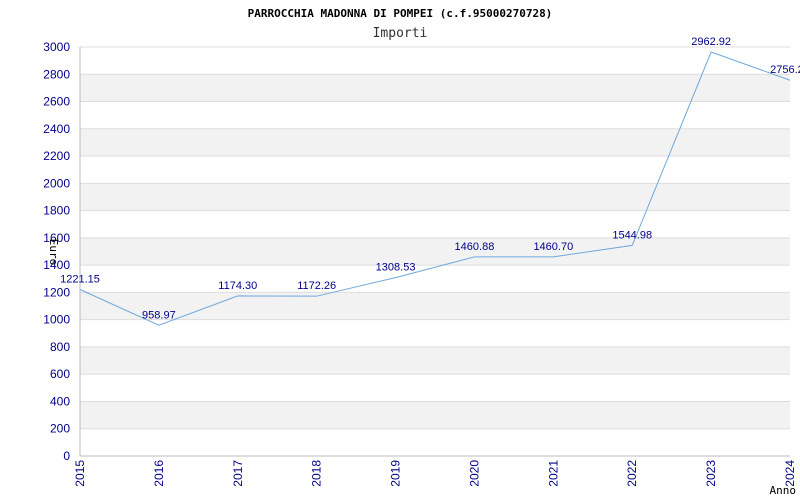 This screenshot has width=800, height=500. Describe the element at coordinates (159, 473) in the screenshot. I see `x-tick-label: 2016` at that location.